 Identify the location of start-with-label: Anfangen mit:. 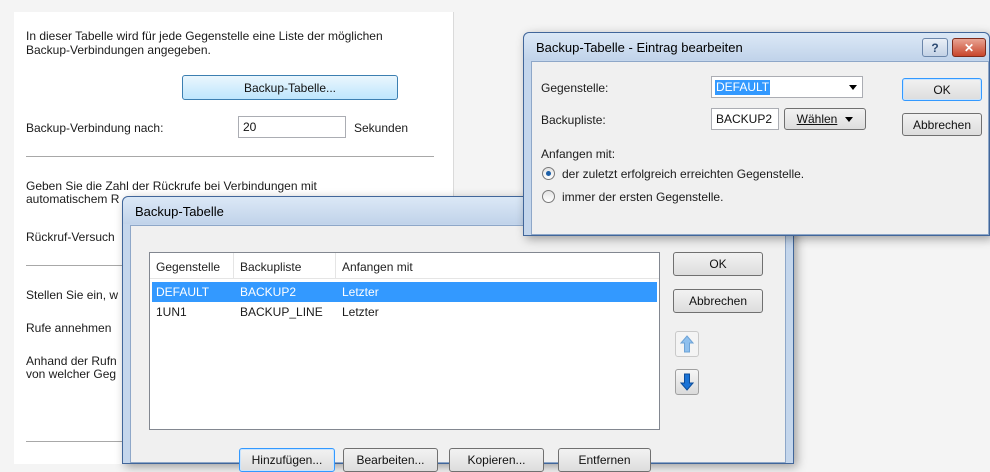
(578, 154).